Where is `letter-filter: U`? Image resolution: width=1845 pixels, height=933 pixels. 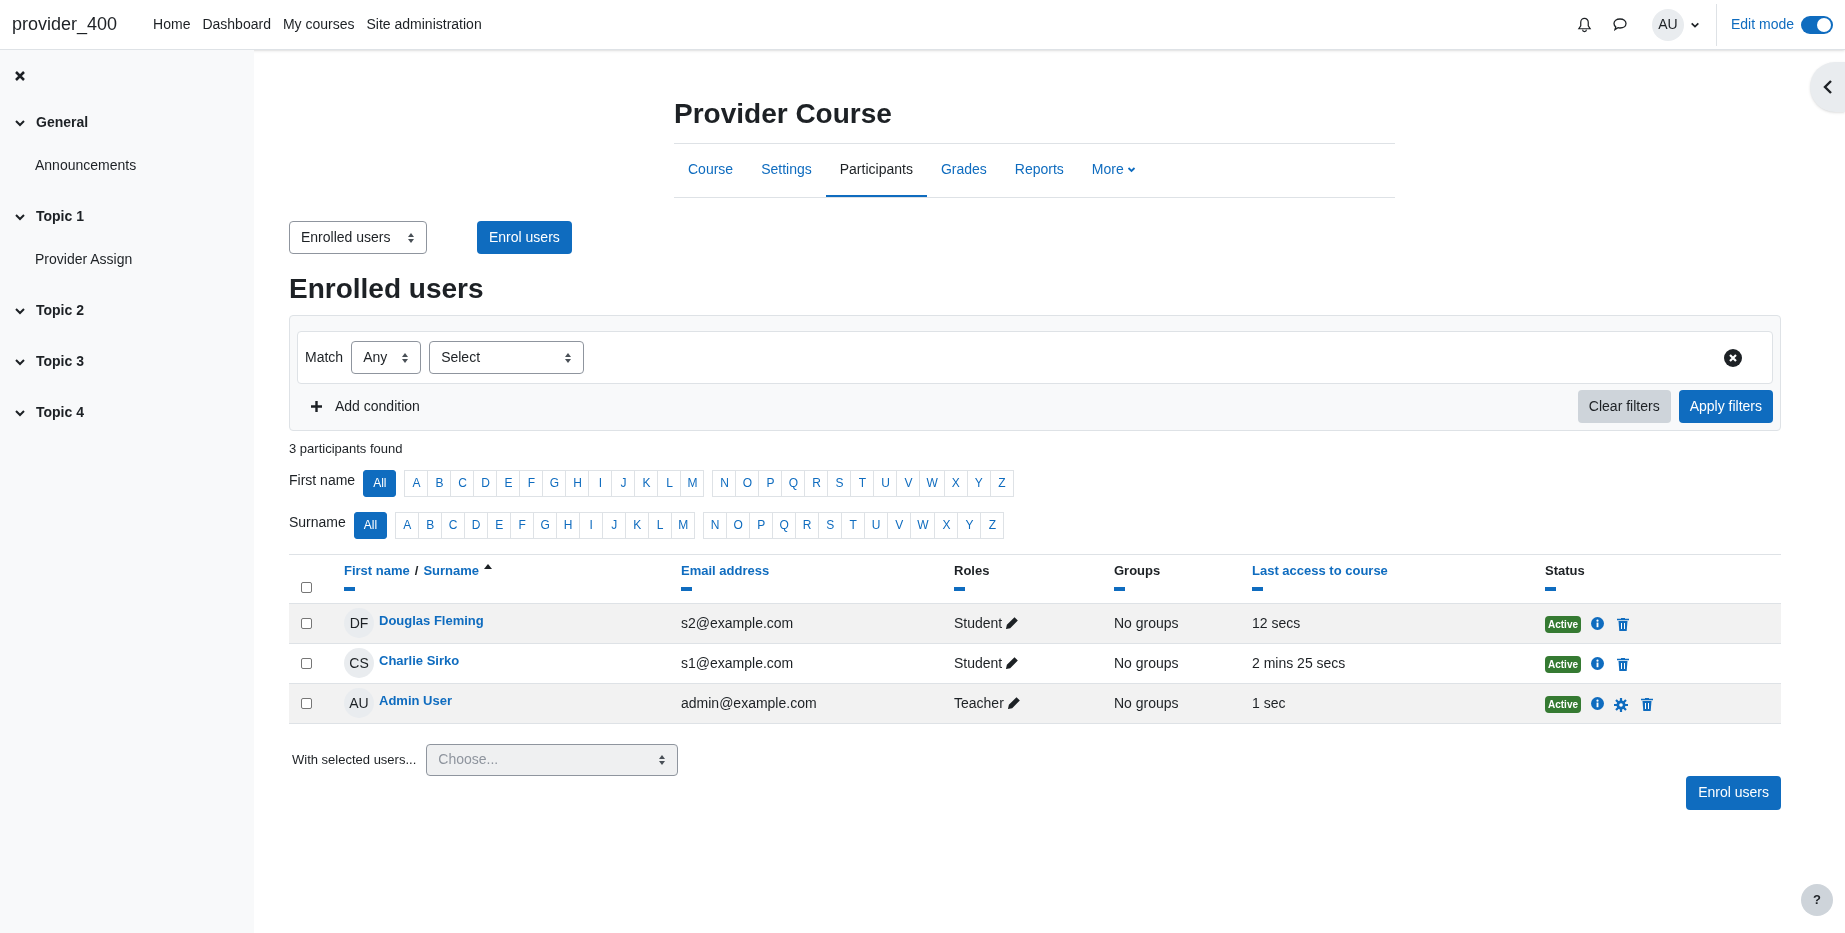
letter-filter: U is located at coordinates (885, 483).